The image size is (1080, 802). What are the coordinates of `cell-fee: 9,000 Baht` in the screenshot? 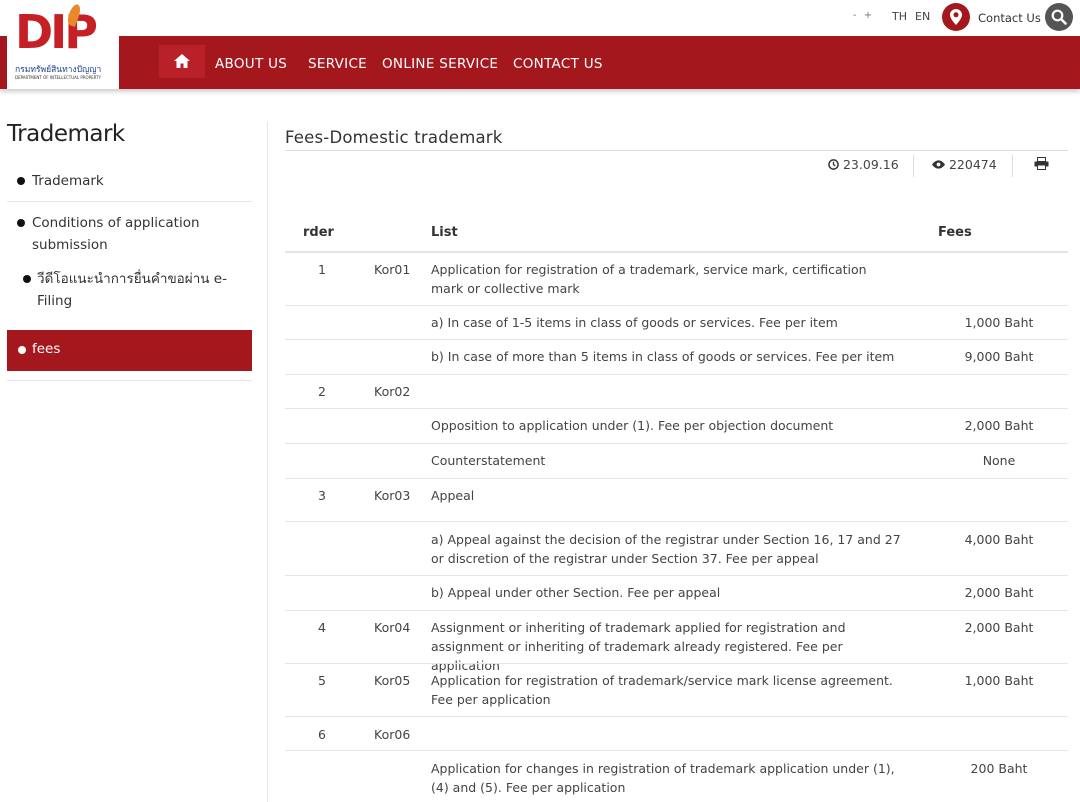 It's located at (999, 356).